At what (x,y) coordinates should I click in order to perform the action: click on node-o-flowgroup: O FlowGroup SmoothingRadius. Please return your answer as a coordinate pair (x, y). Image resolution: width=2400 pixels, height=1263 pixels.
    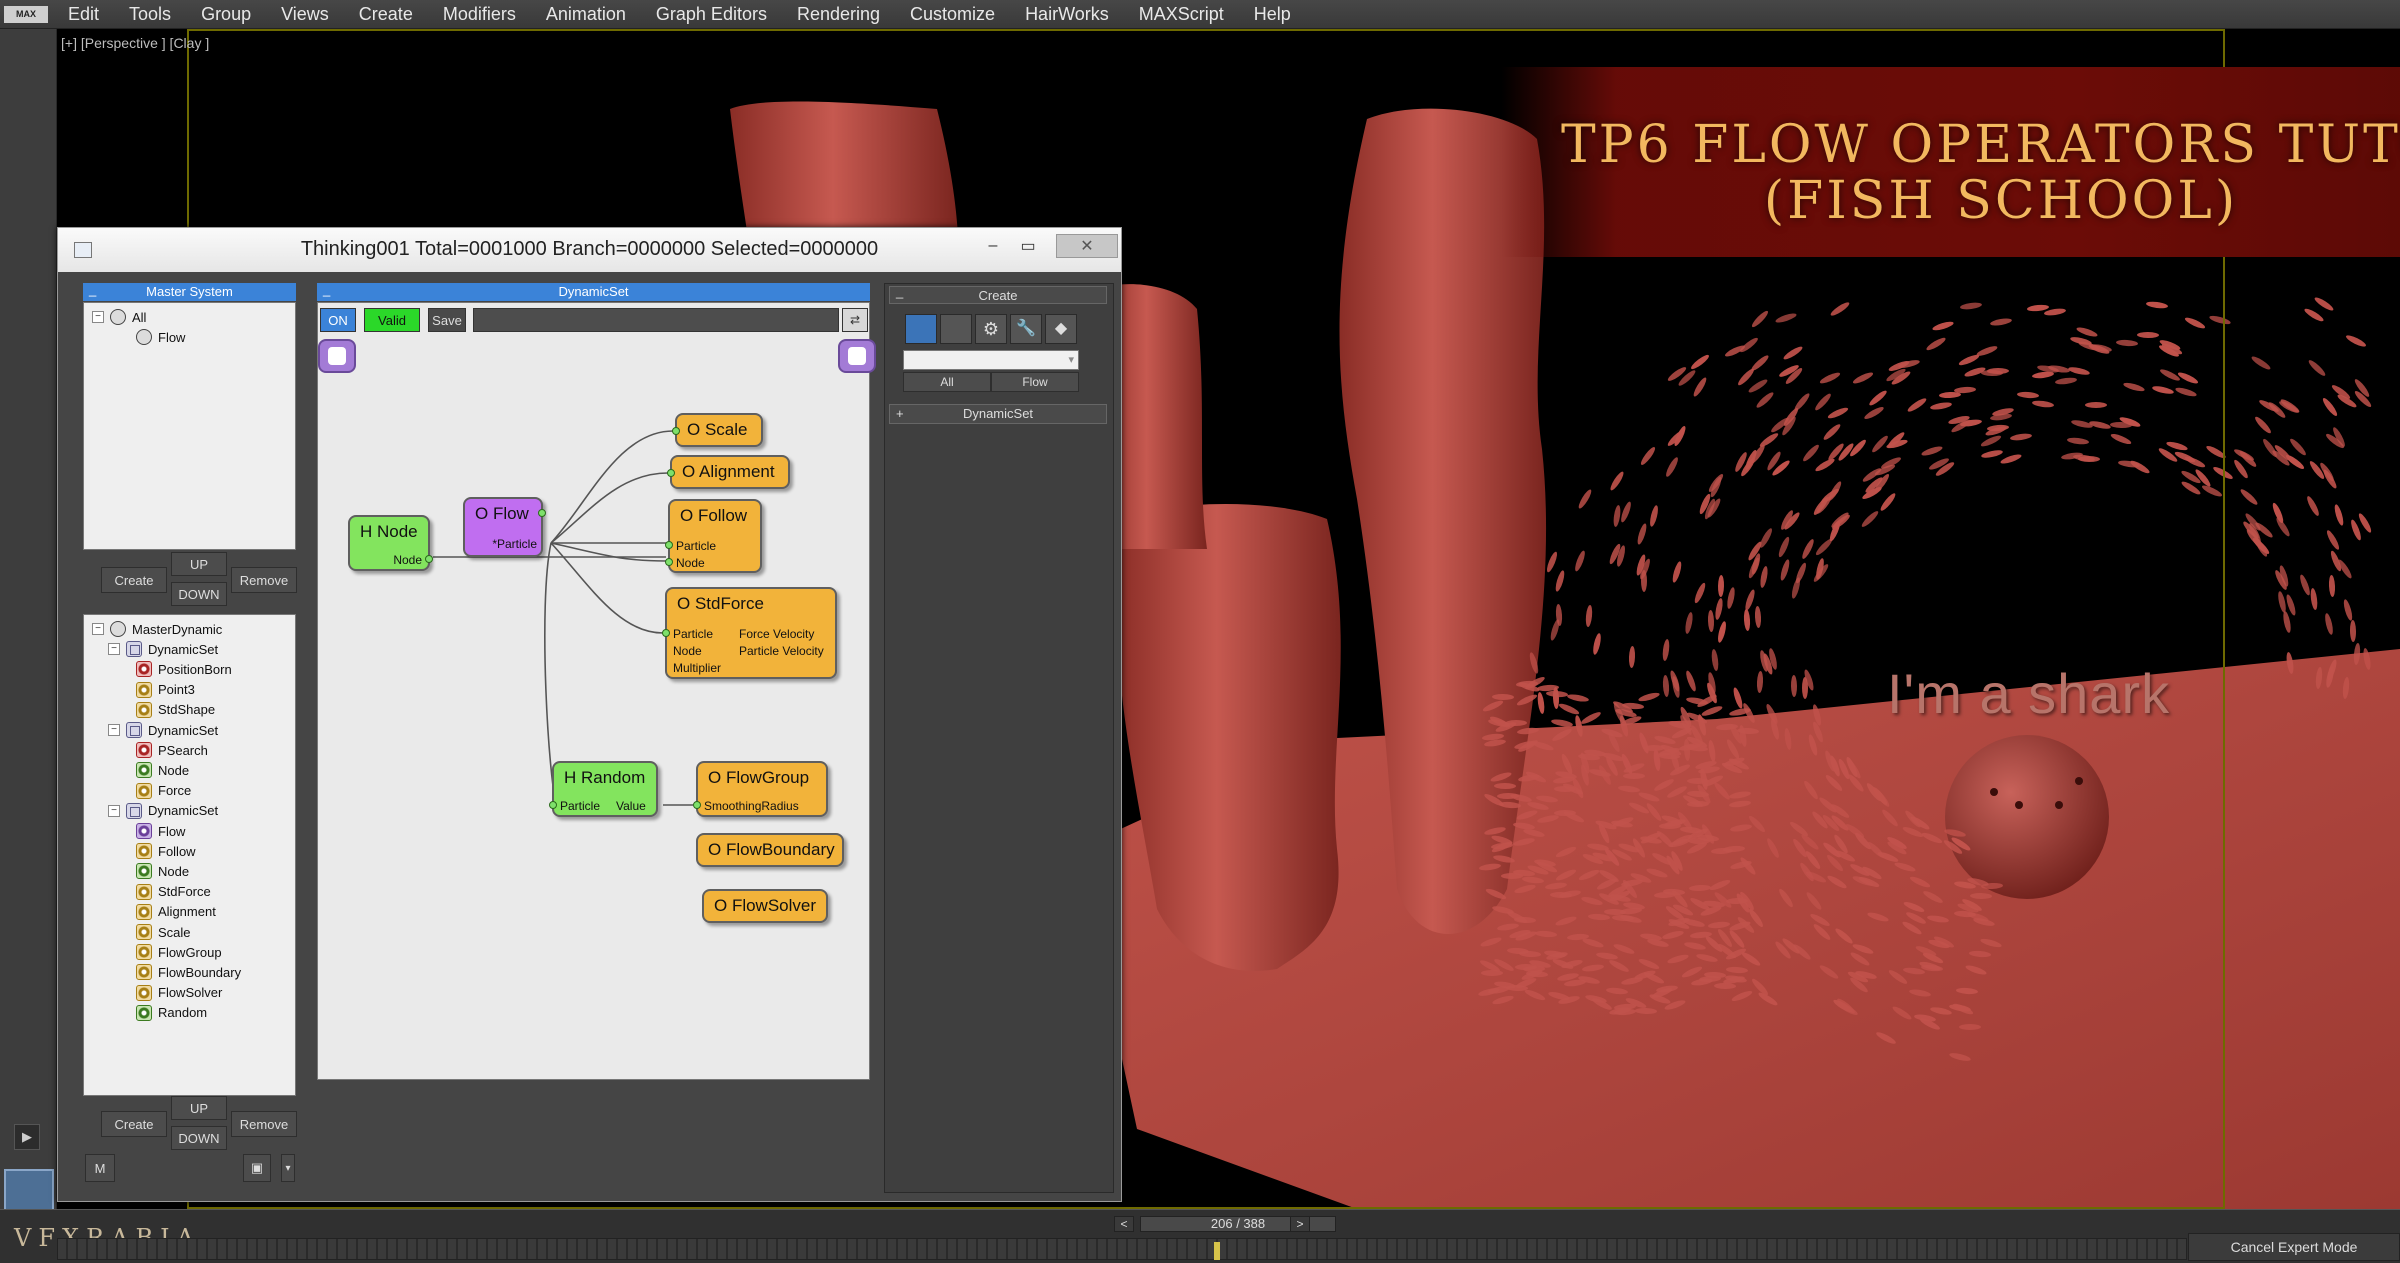
    Looking at the image, I should click on (760, 789).